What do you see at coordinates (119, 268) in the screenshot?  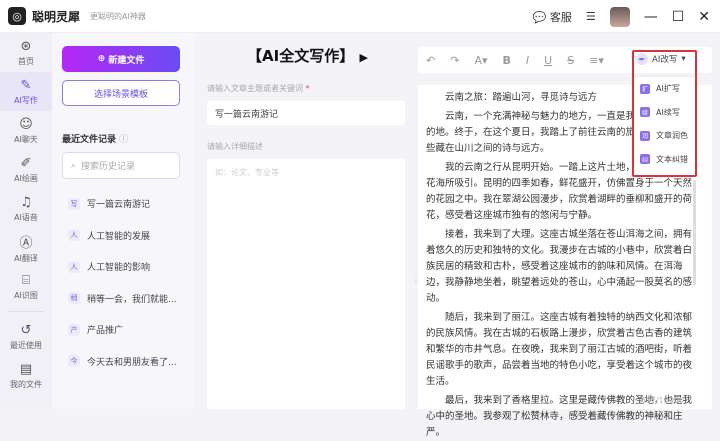 I see `file-label: 人工智能的影响` at bounding box center [119, 268].